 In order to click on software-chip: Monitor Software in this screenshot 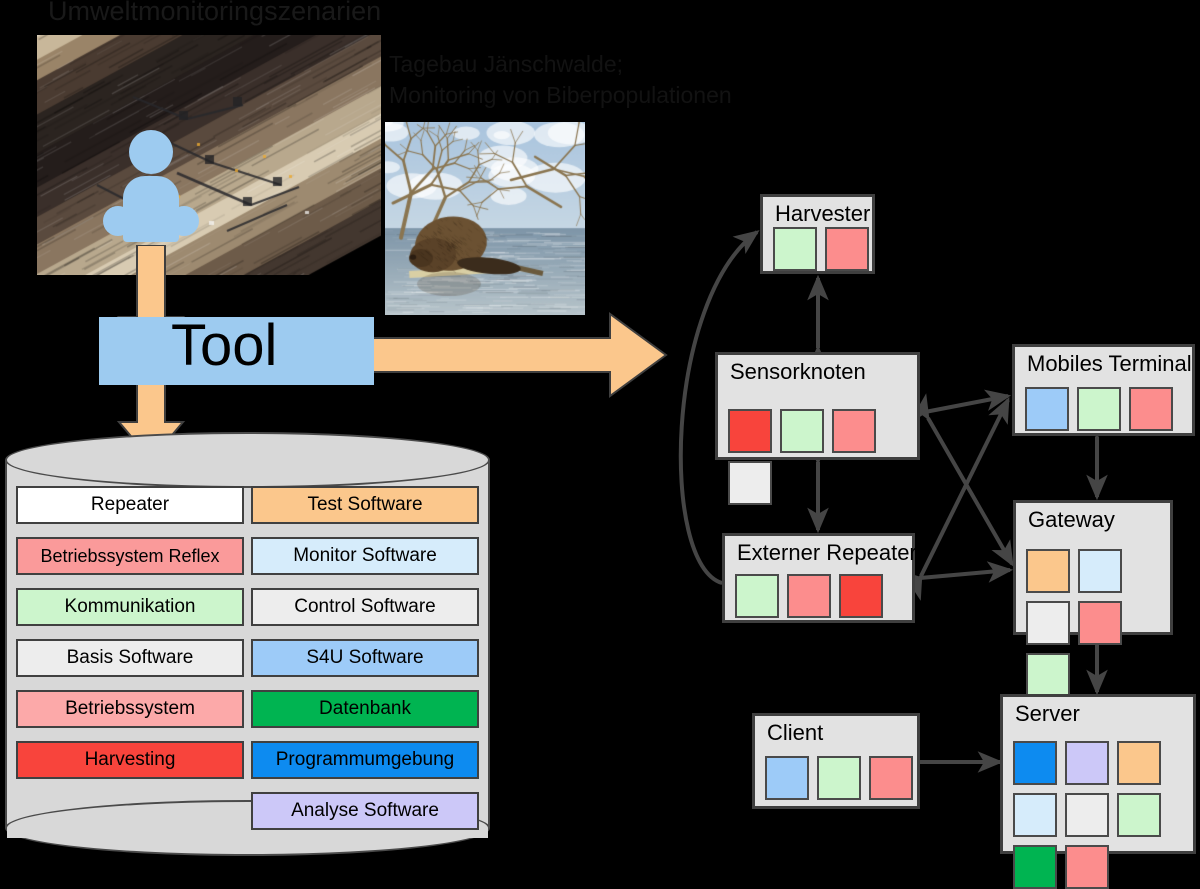, I will do `click(365, 556)`.